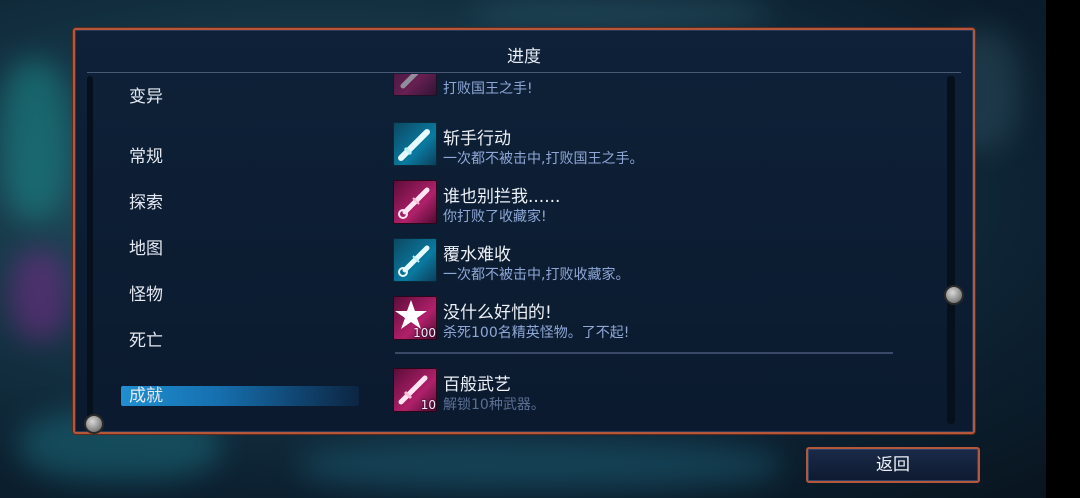  Describe the element at coordinates (667, 319) in the screenshot. I see `achievement-row: 100 没什么好怕的! 杀死100名精英怪物。了不起!` at that location.